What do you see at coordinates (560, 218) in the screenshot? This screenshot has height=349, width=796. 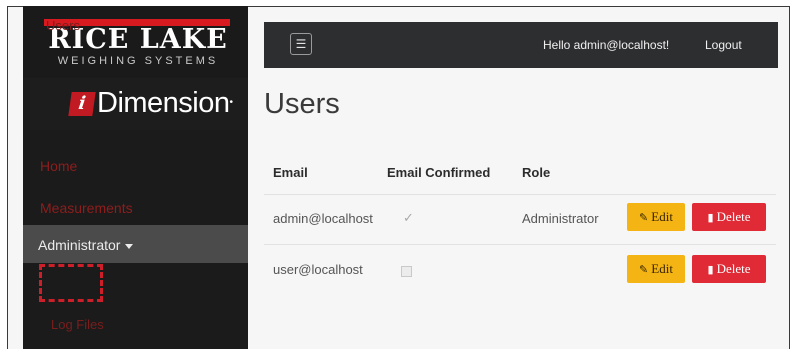 I see `row-role: Administrator` at bounding box center [560, 218].